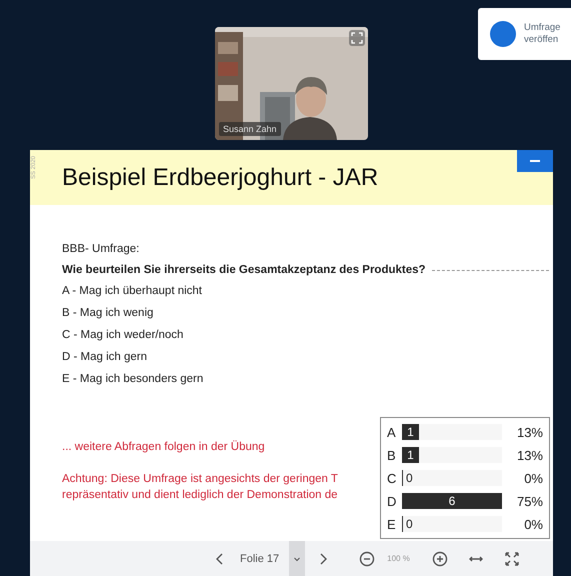 The image size is (571, 576). What do you see at coordinates (250, 129) in the screenshot?
I see `participant-name: Susann Zahn` at bounding box center [250, 129].